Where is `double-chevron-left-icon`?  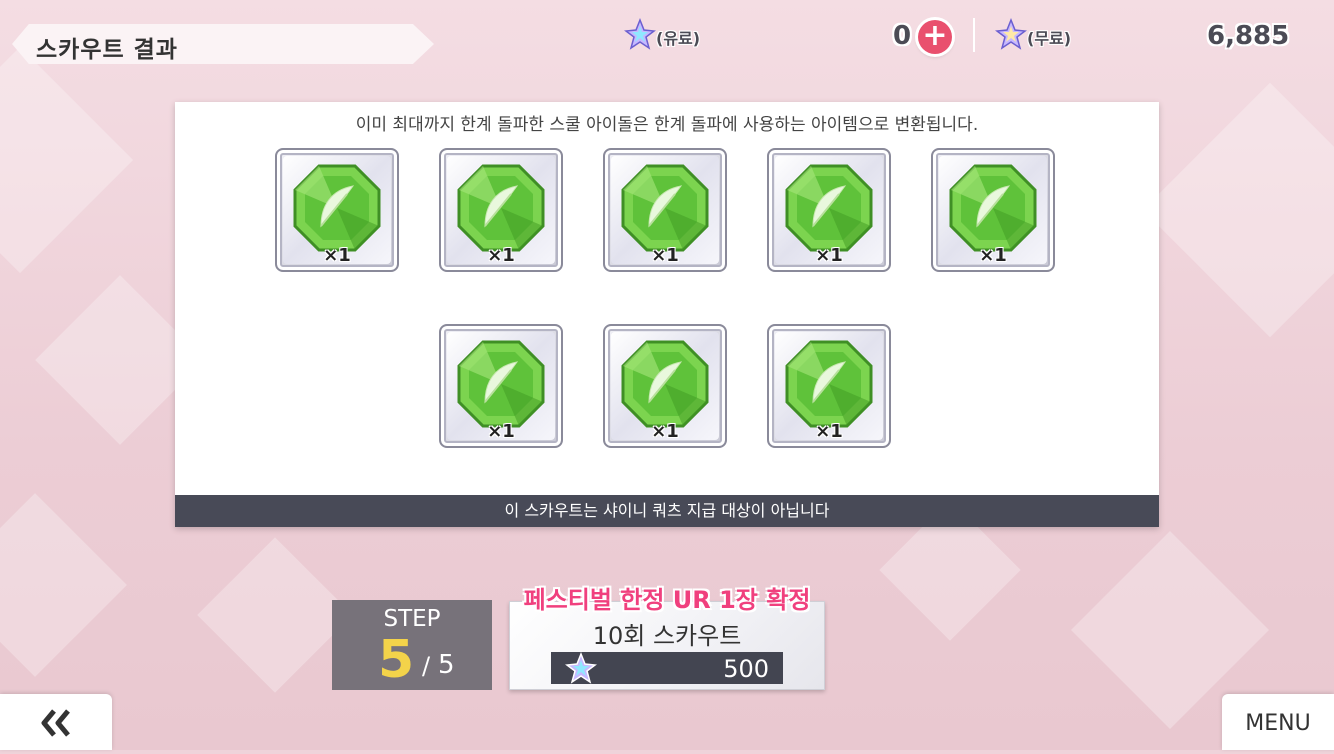 double-chevron-left-icon is located at coordinates (55, 723).